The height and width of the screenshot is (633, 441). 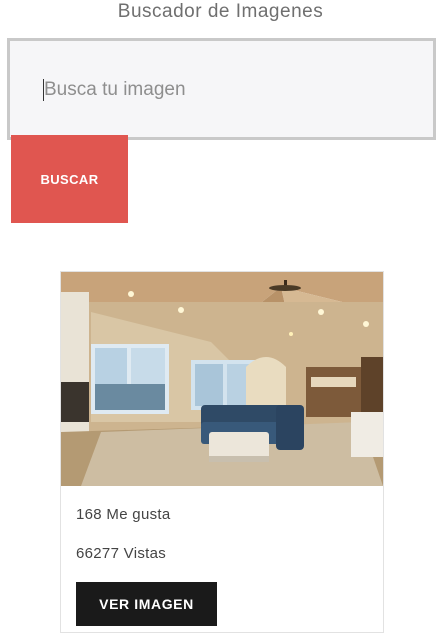 What do you see at coordinates (69, 179) in the screenshot?
I see `search-button: BUSCAR` at bounding box center [69, 179].